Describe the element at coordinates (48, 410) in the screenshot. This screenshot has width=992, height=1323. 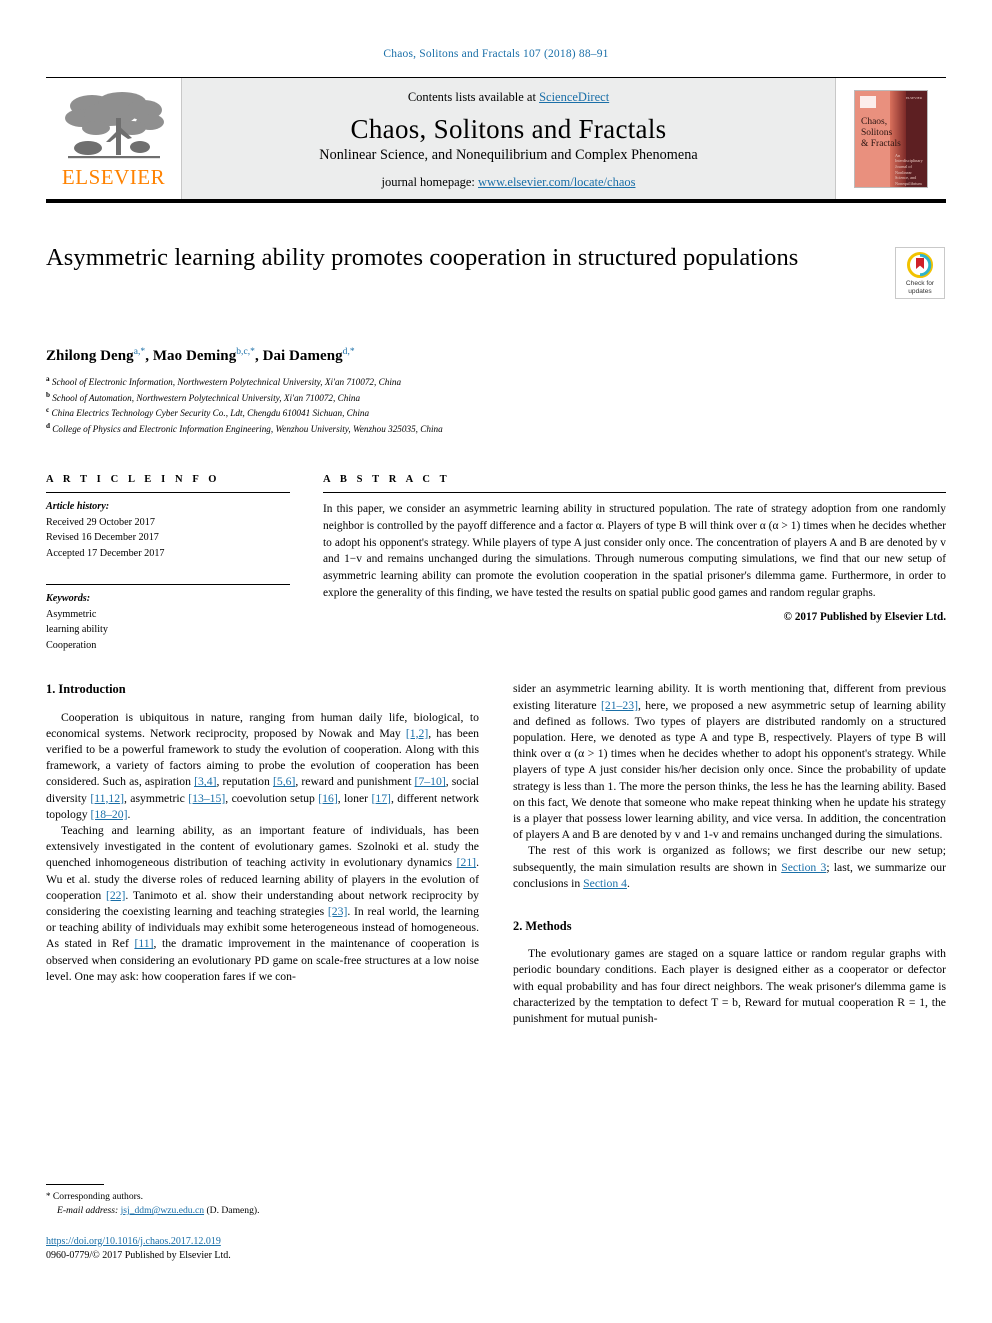
I see `affiliation-mark: c` at that location.